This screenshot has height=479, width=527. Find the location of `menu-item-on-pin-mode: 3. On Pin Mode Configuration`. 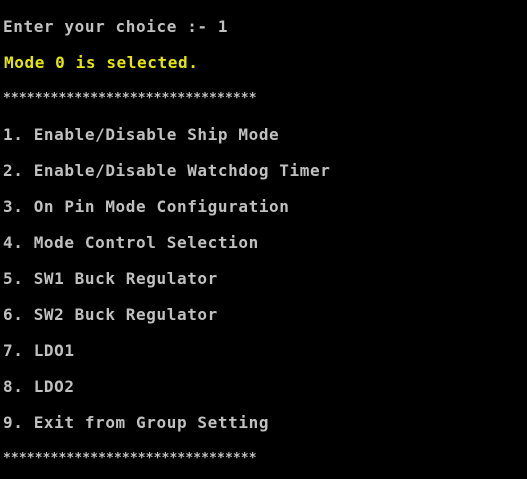

menu-item-on-pin-mode: 3. On Pin Mode Configuration is located at coordinates (146, 206).